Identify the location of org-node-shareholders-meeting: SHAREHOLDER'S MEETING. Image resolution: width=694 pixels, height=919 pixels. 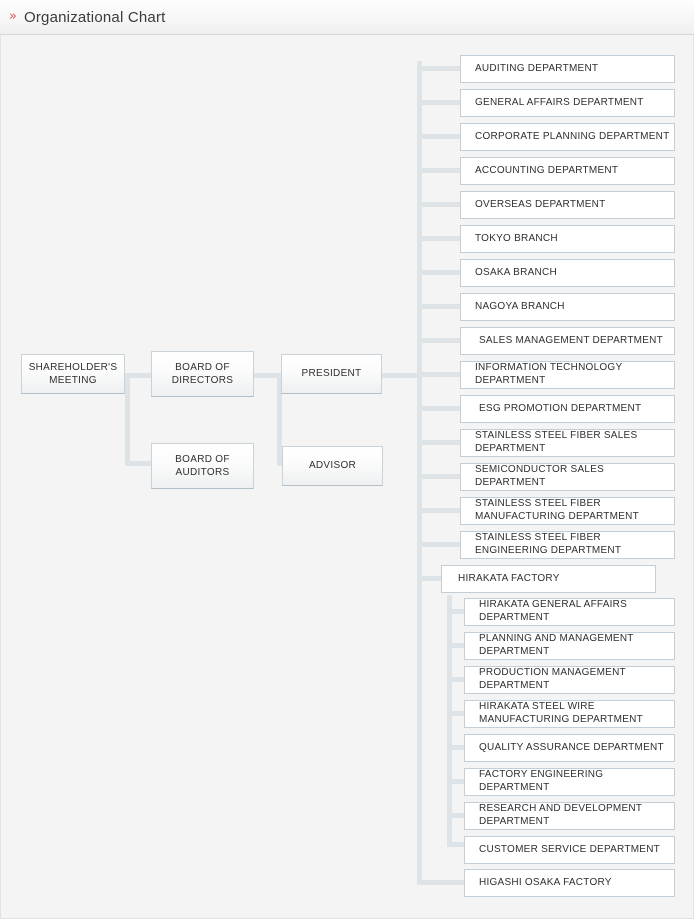
(73, 374).